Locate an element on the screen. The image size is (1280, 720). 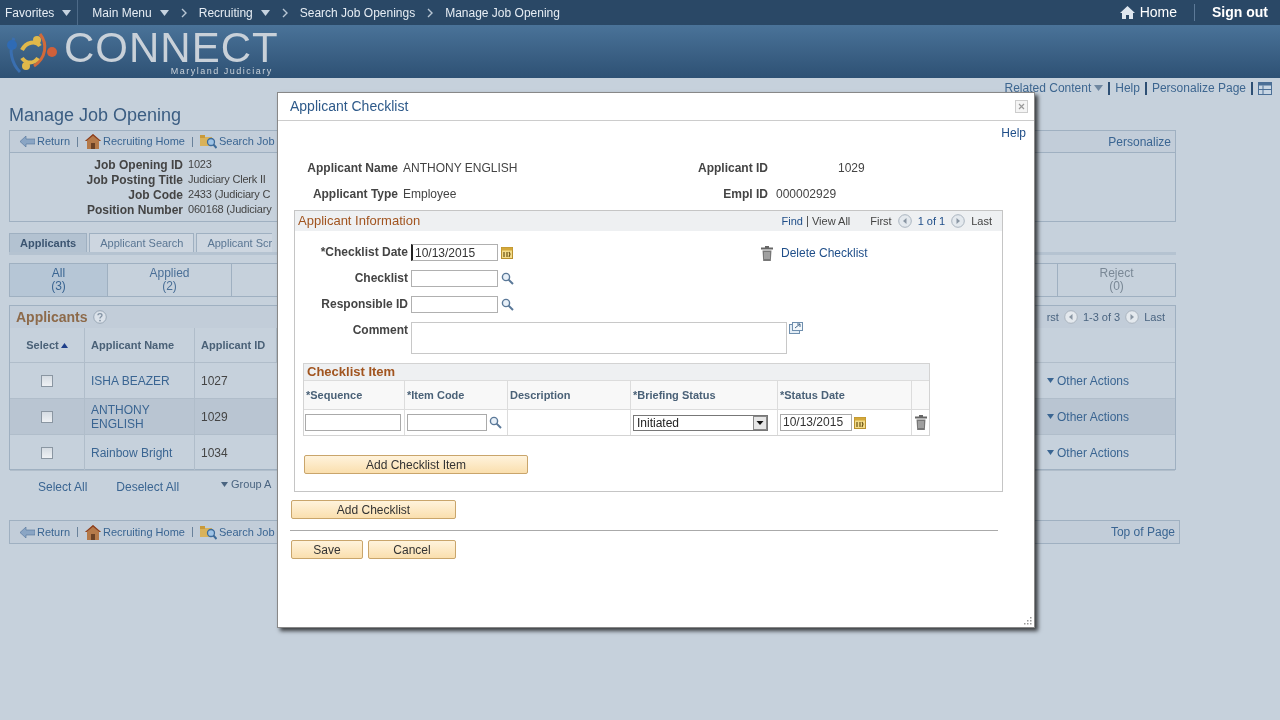
tab: Applicant Scr is located at coordinates (234, 242).